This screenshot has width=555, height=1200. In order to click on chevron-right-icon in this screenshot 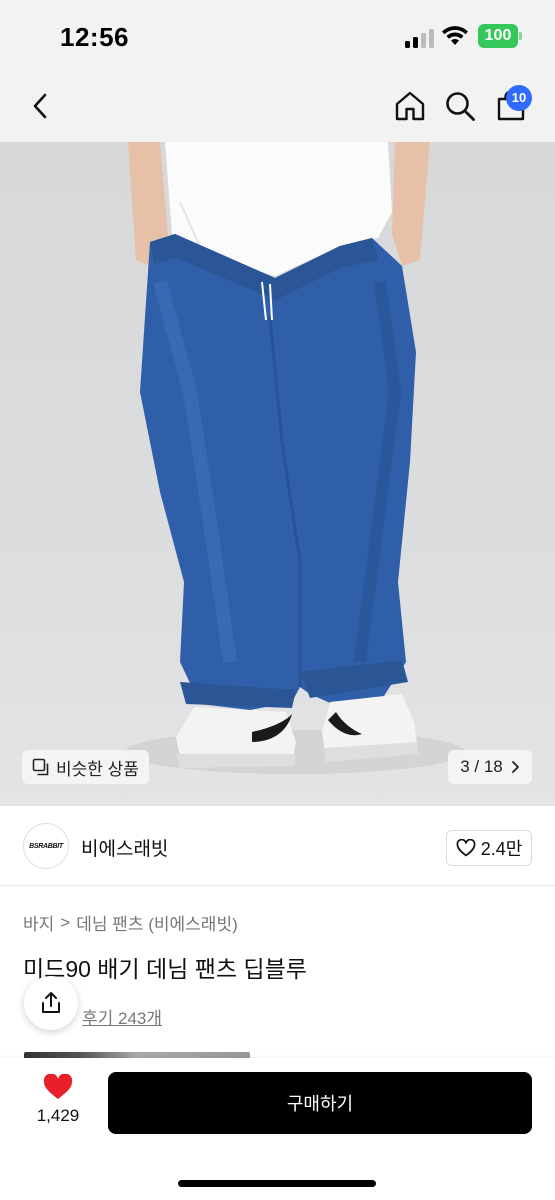, I will do `click(515, 767)`.